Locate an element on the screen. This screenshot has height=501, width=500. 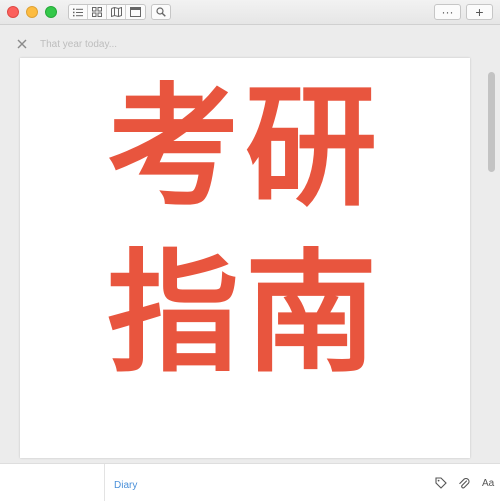
close-window-button is located at coordinates (13, 12).